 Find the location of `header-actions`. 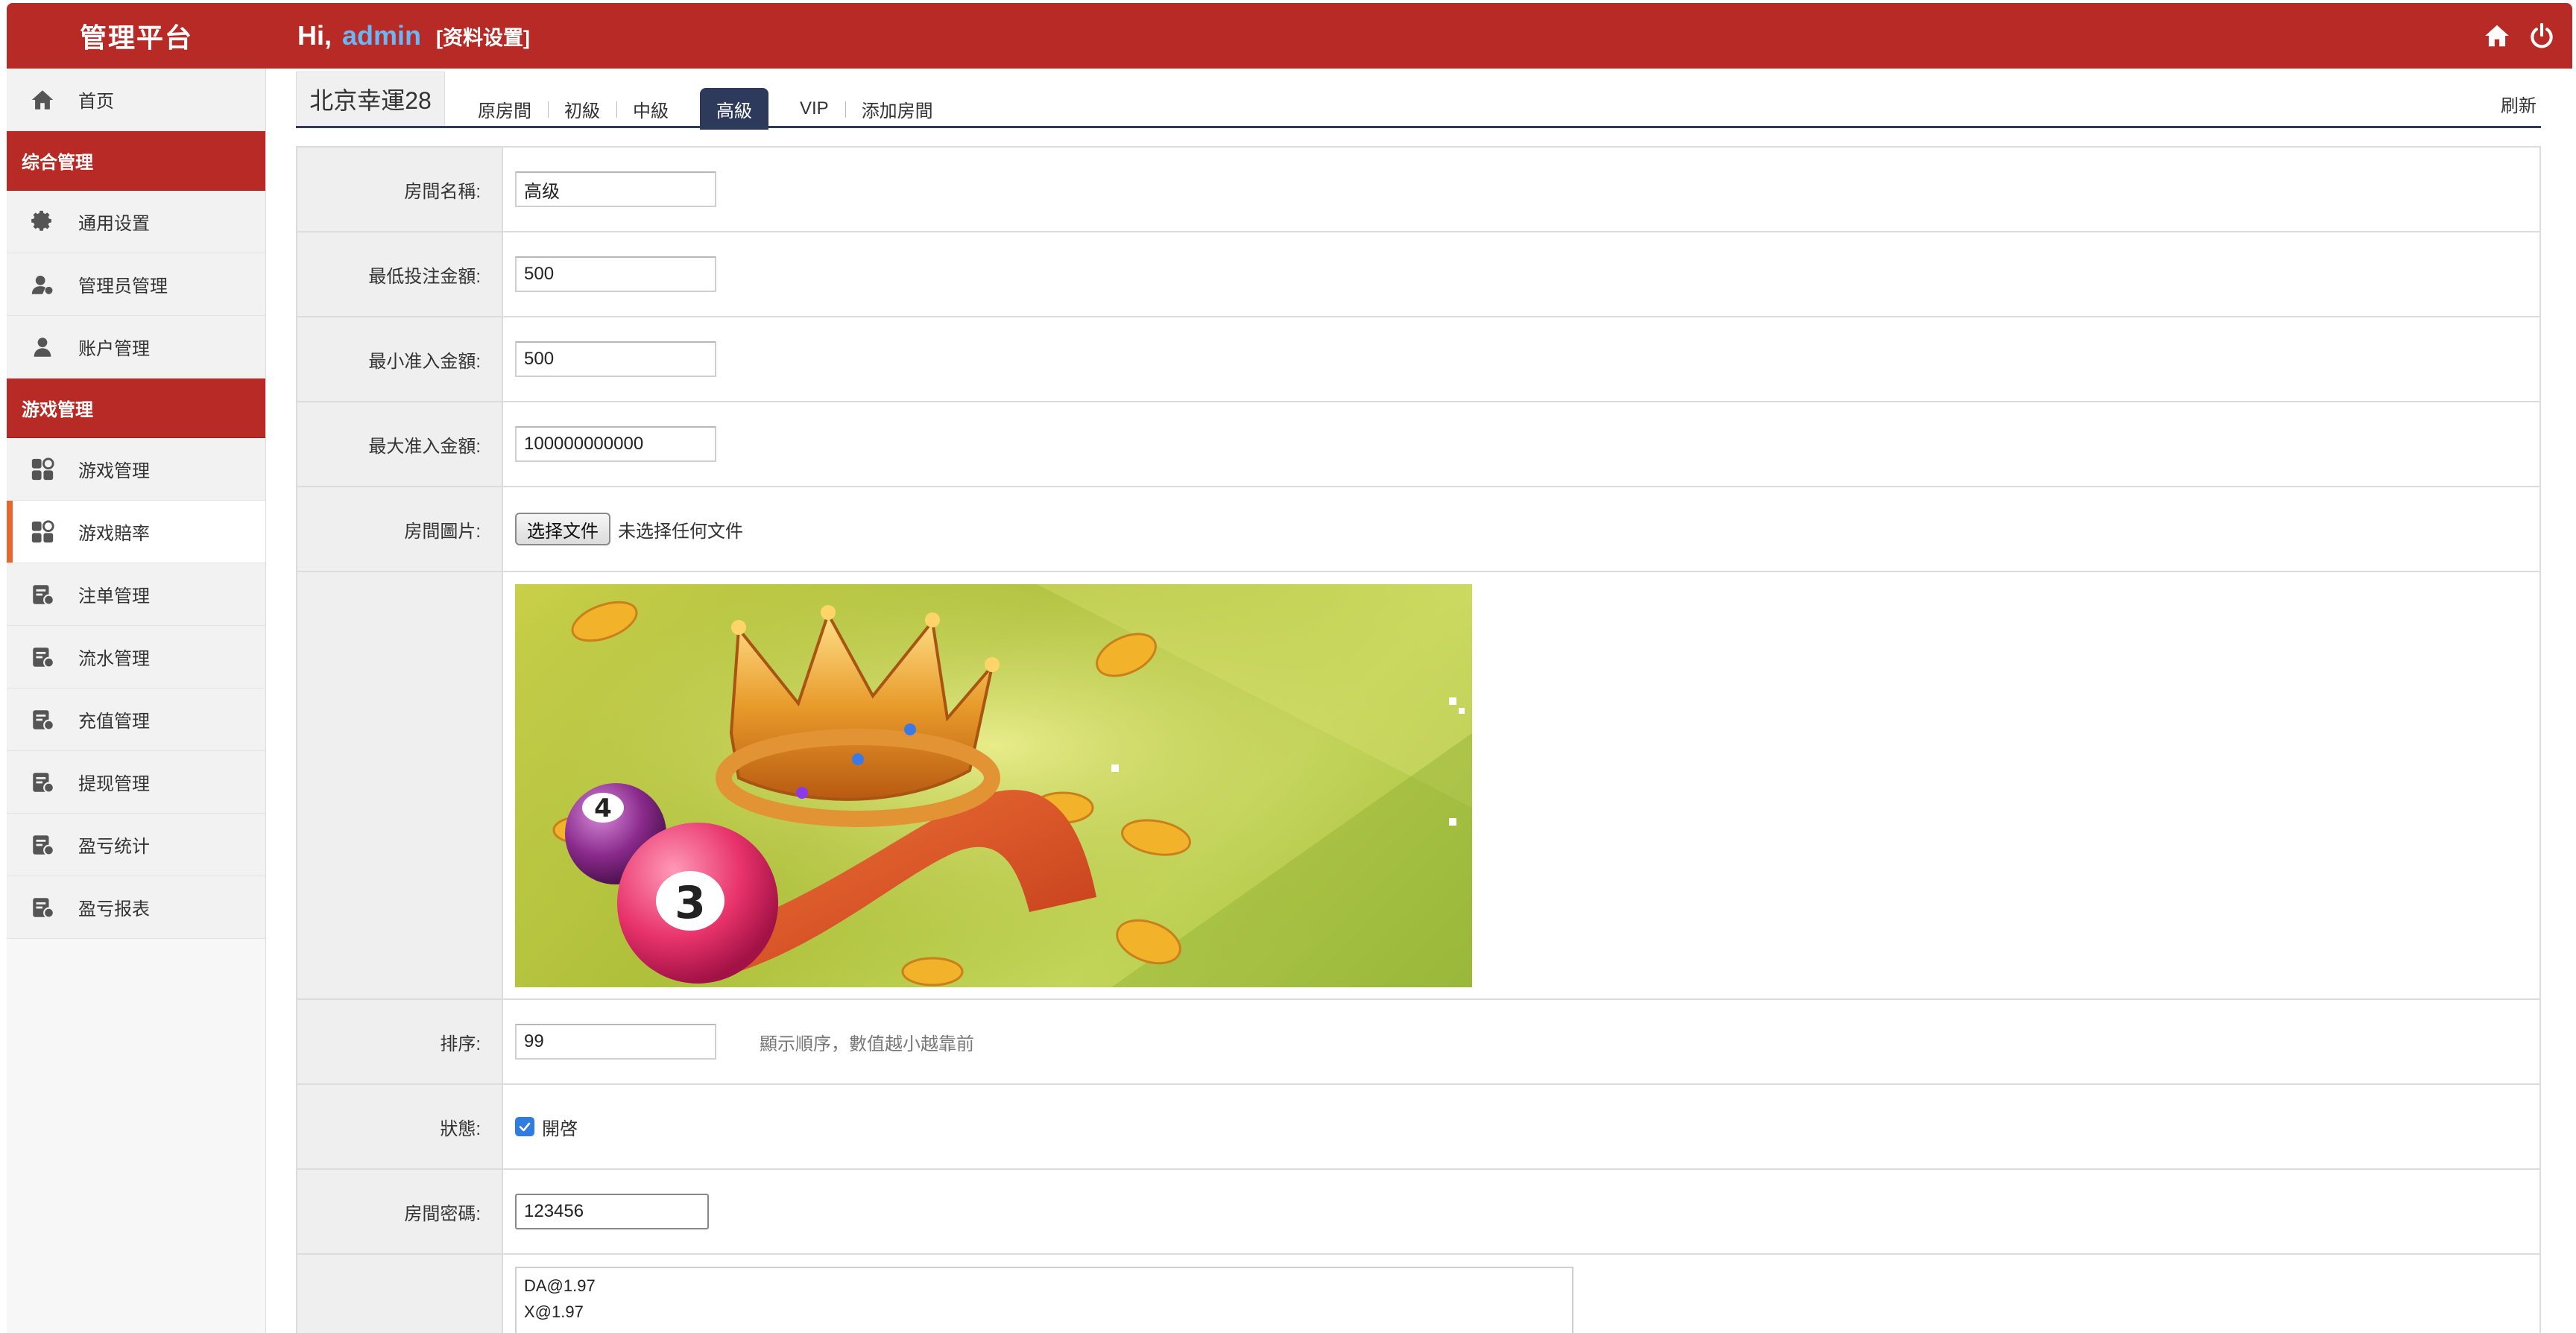

header-actions is located at coordinates (2519, 36).